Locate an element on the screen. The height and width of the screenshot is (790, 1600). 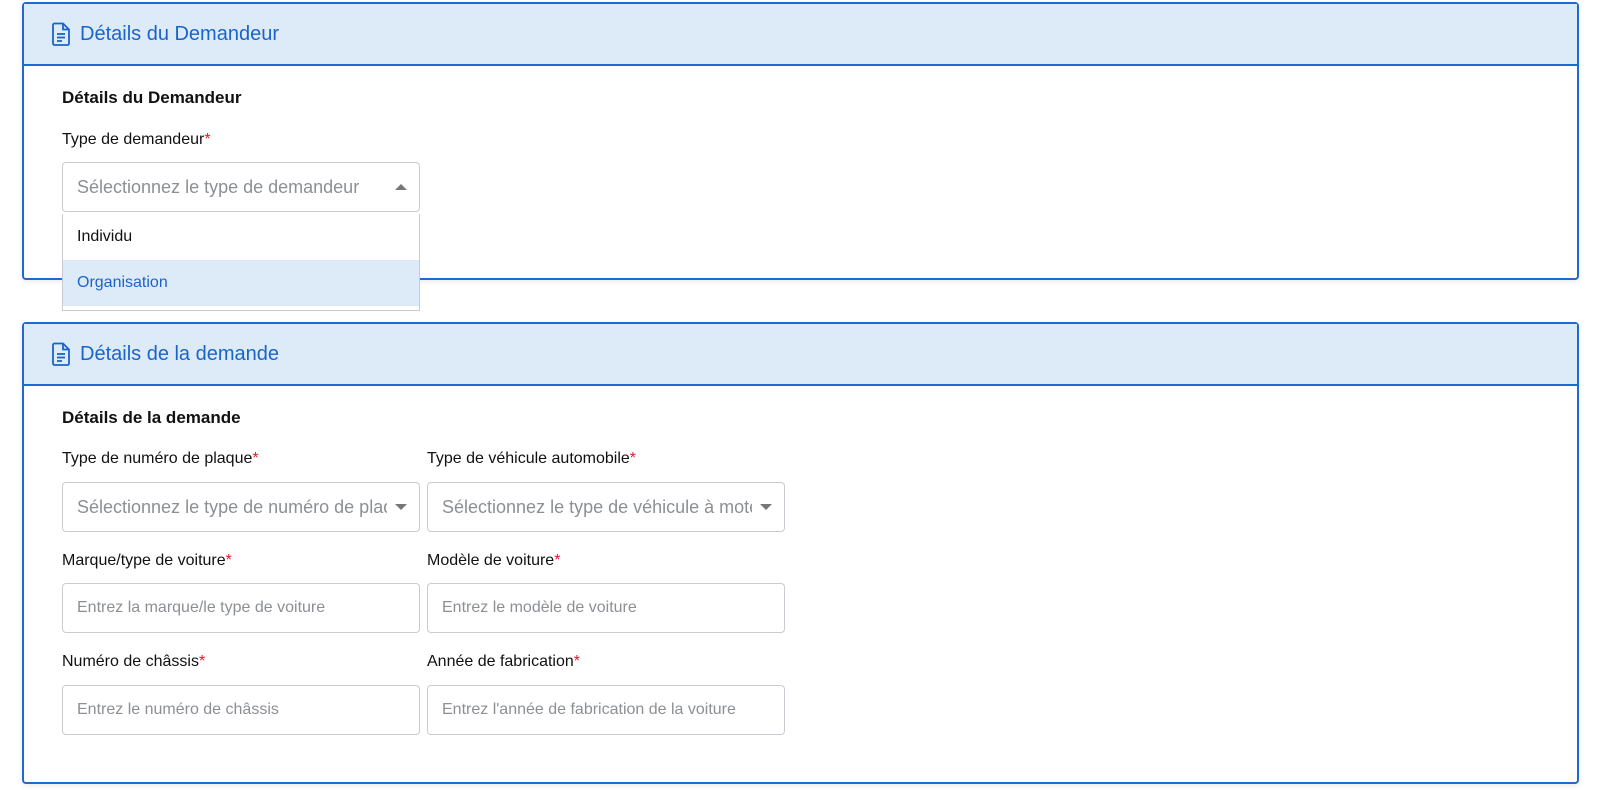
applicant-type-dropdown: Individu Organisation is located at coordinates (241, 262).